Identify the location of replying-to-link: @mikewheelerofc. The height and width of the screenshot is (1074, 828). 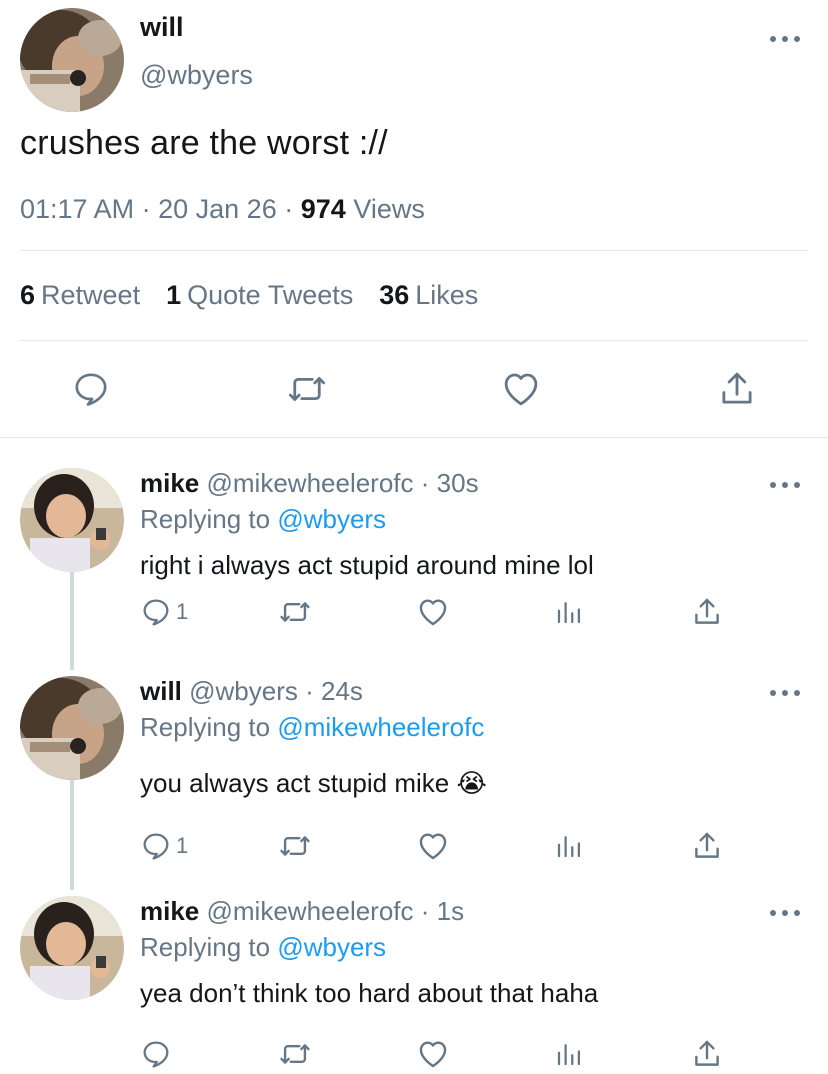
(380, 727).